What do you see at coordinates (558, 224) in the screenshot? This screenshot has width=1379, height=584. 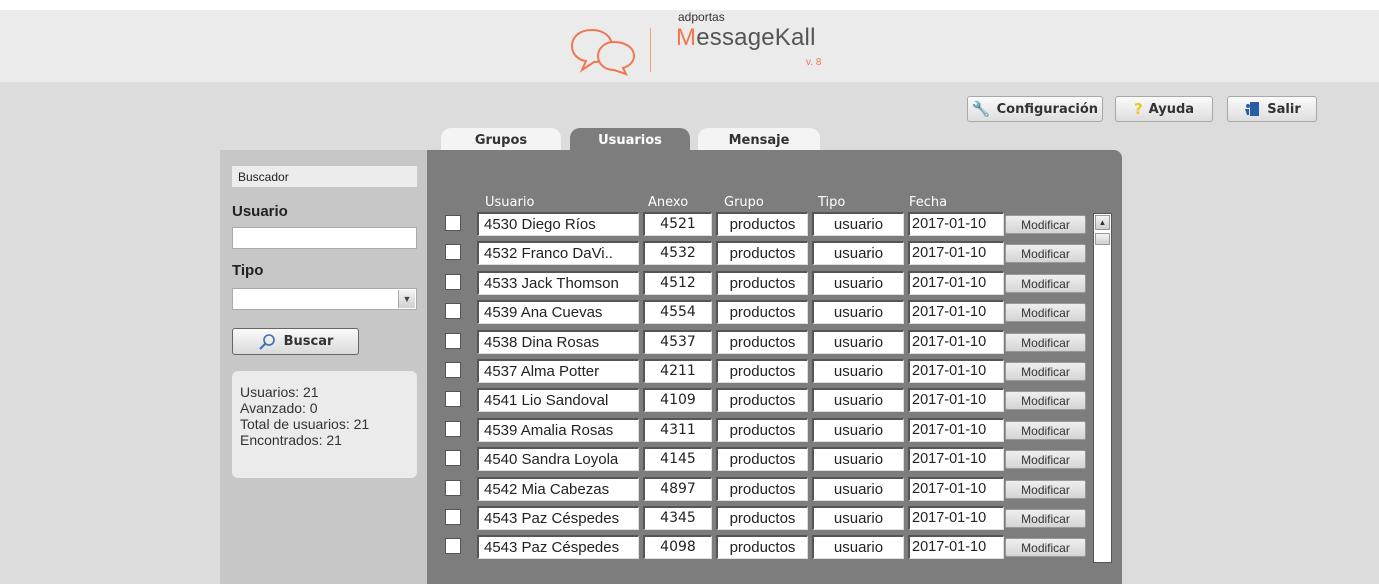 I see `cell-usuario: 4530 Diego Ríos` at bounding box center [558, 224].